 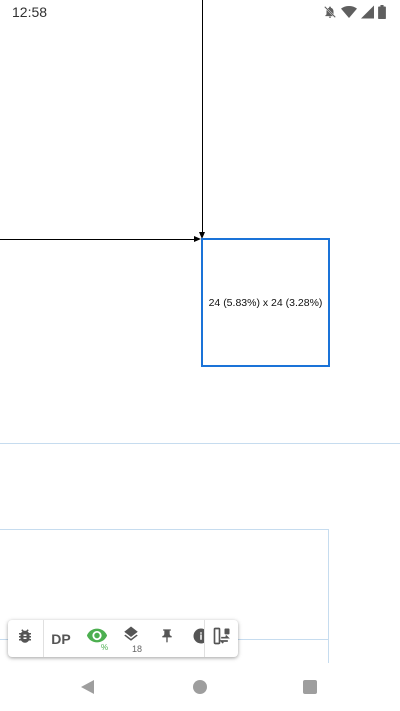 I want to click on horizontal-guide-line, so click(x=98, y=239).